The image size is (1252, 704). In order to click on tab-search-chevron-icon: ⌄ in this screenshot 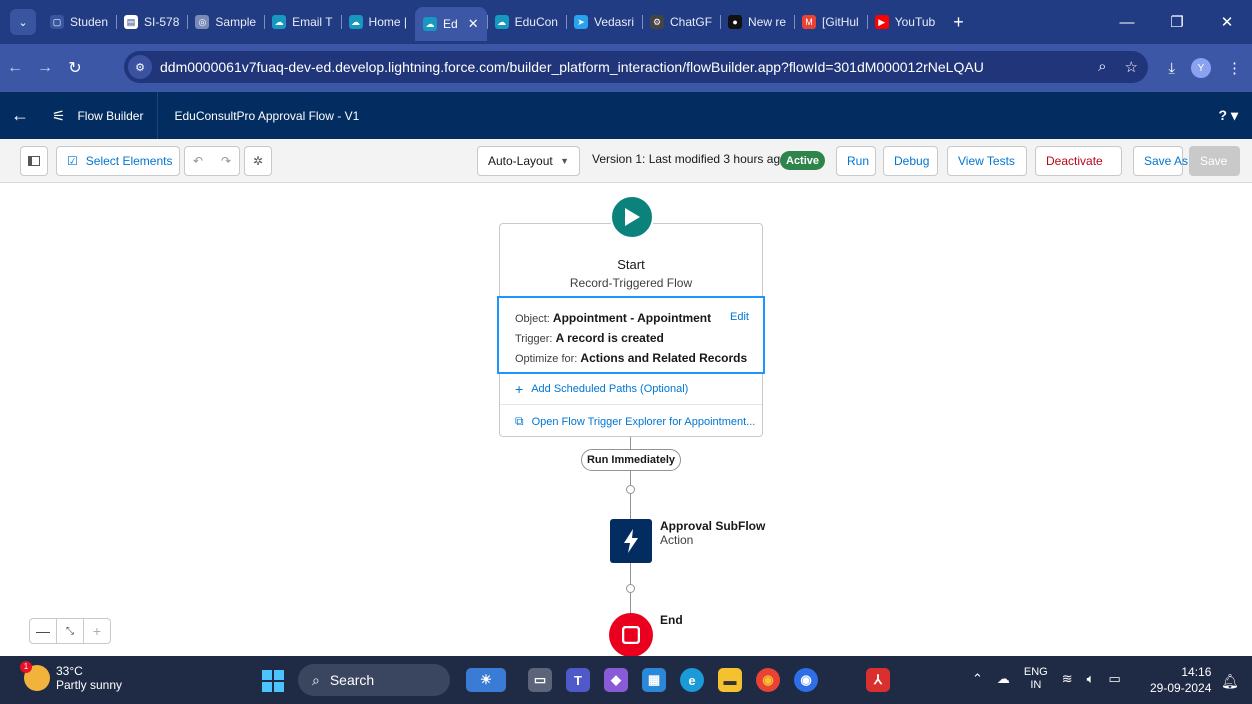, I will do `click(23, 22)`.